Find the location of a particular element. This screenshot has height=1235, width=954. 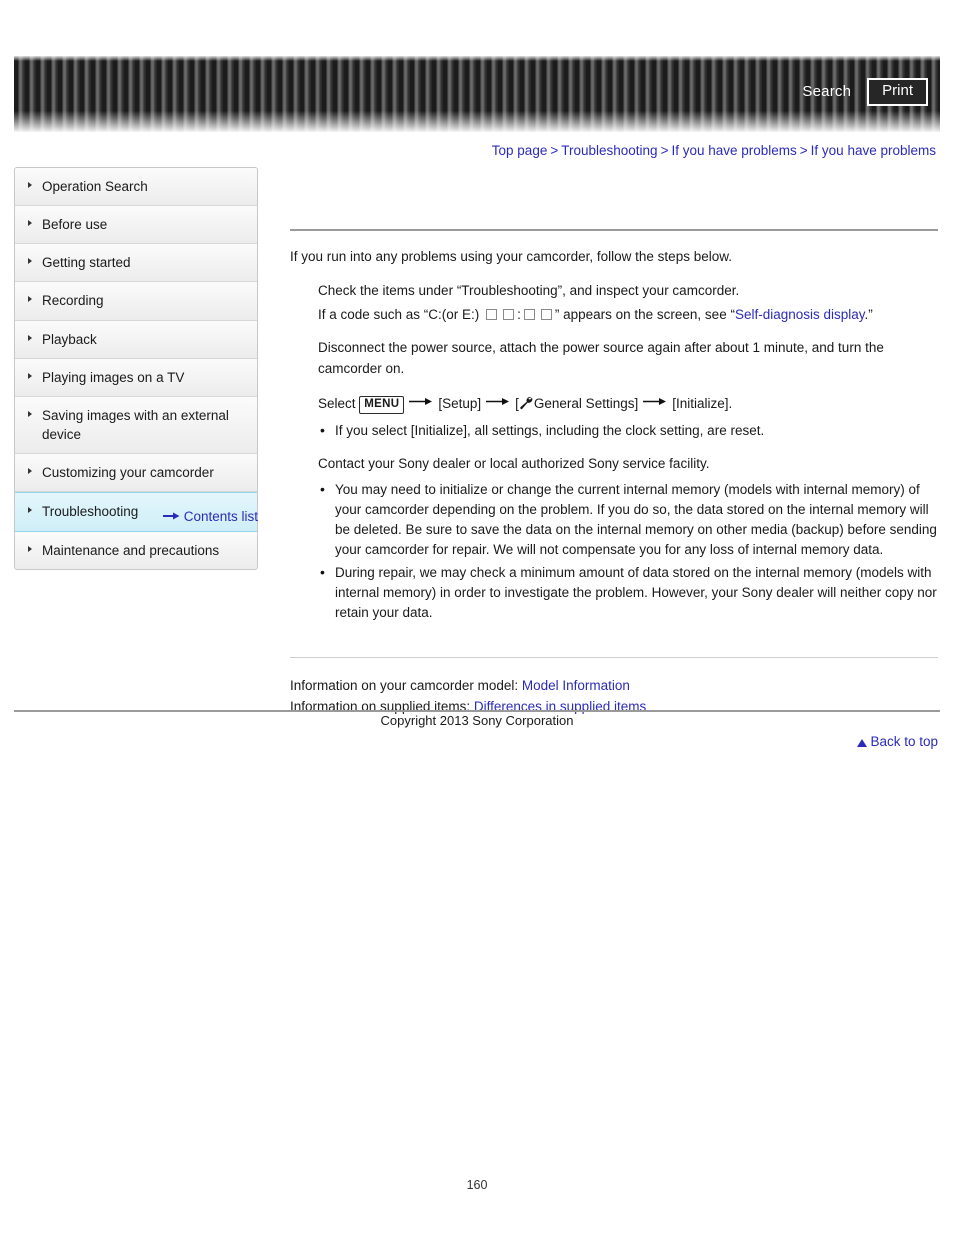

search-link: Search is located at coordinates (826, 91).